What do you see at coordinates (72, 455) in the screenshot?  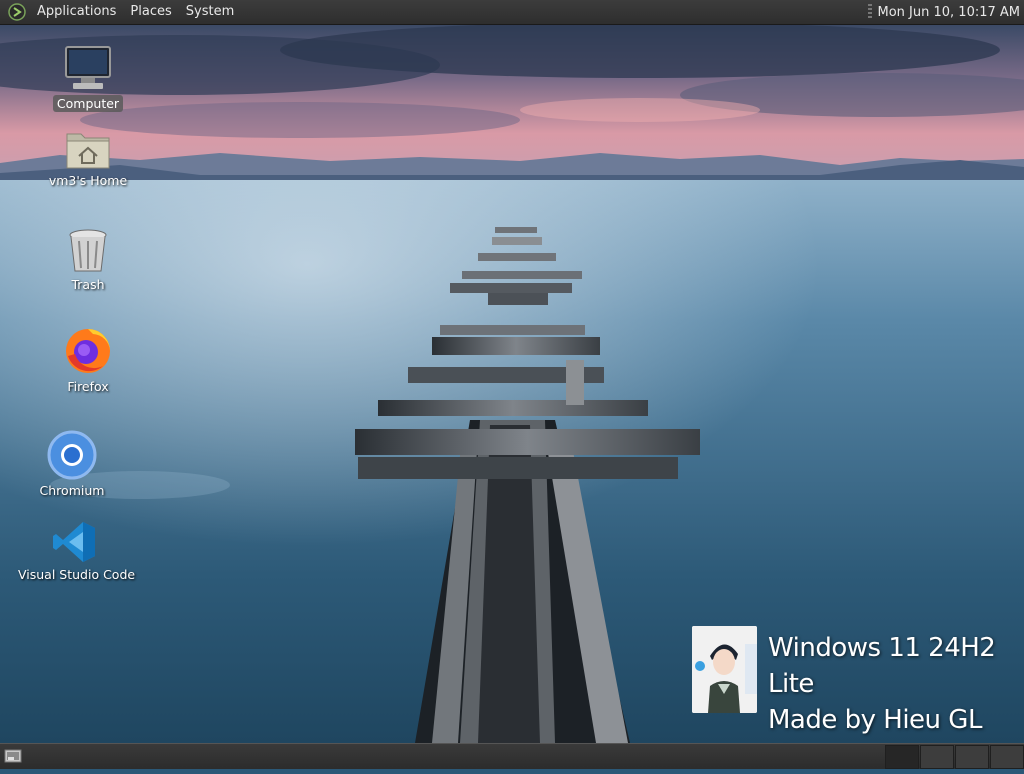 I see `chromium-icon` at bounding box center [72, 455].